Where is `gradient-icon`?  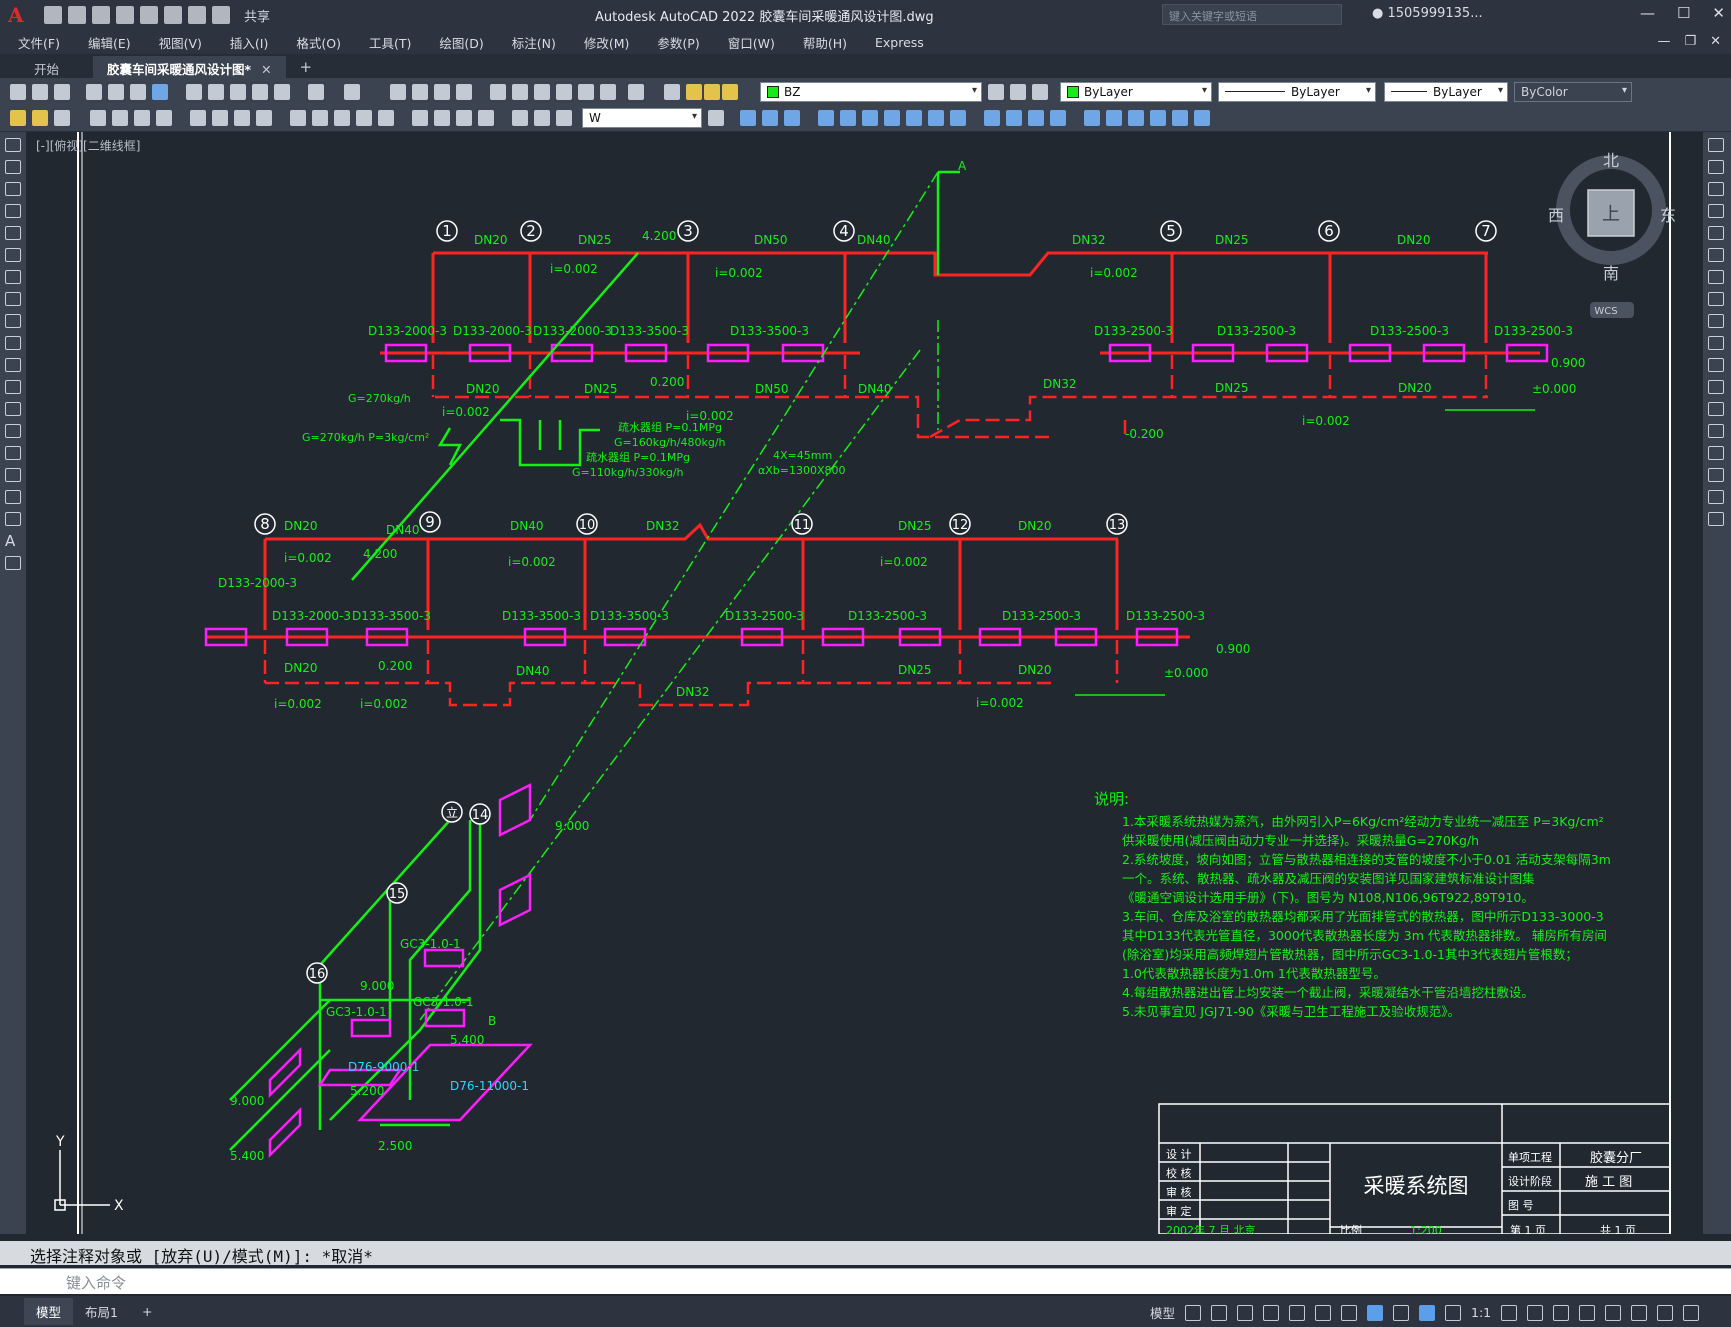
gradient-icon is located at coordinates (13, 475).